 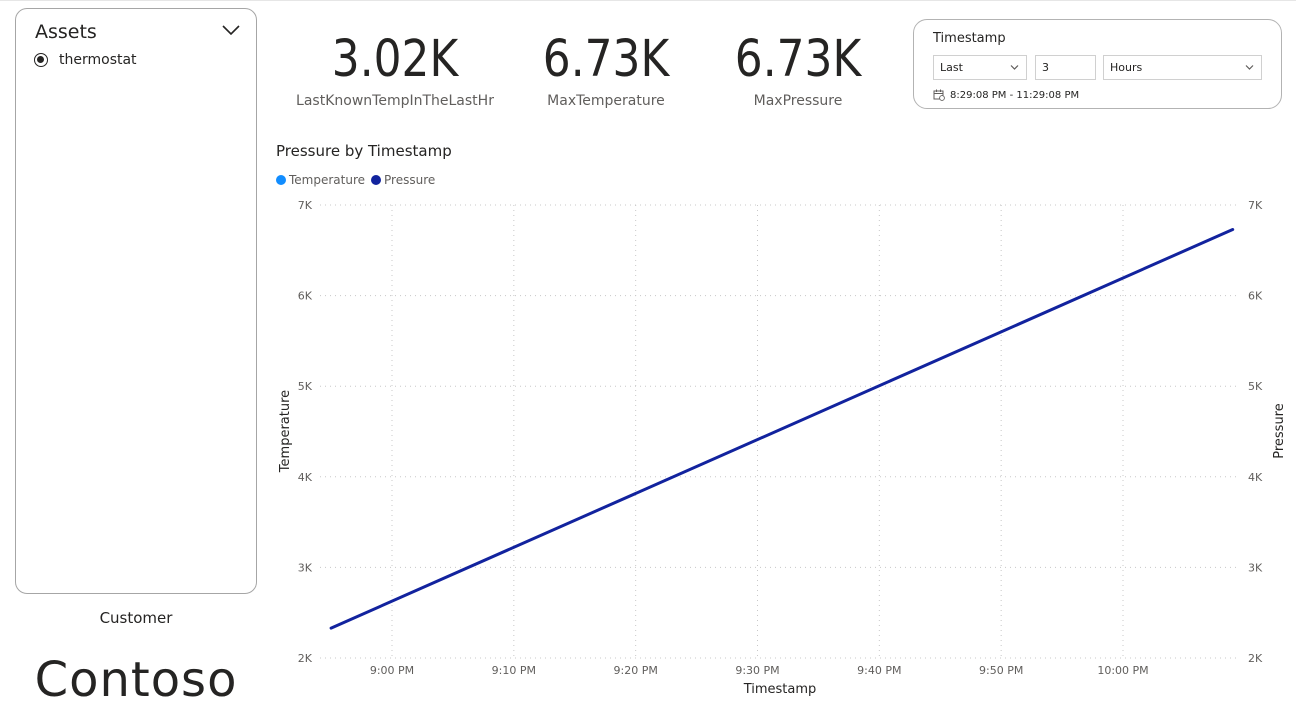 What do you see at coordinates (305, 567) in the screenshot?
I see `y-tick-label-left: 3K` at bounding box center [305, 567].